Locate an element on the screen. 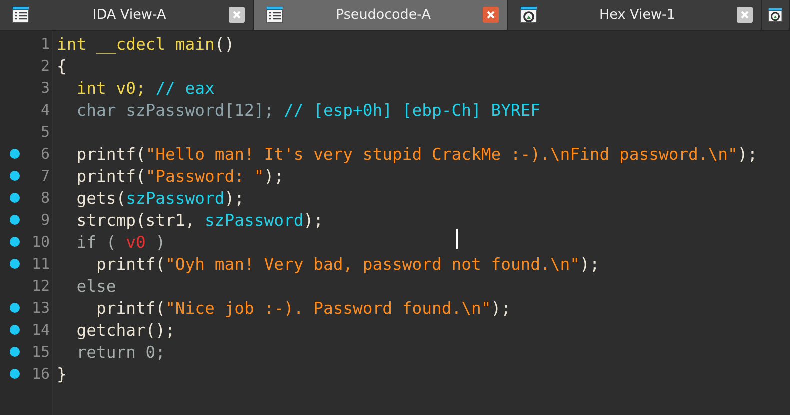 This screenshot has height=415, width=790. code-line: printf("Nice job :-). Password found.\n"); is located at coordinates (303, 308).